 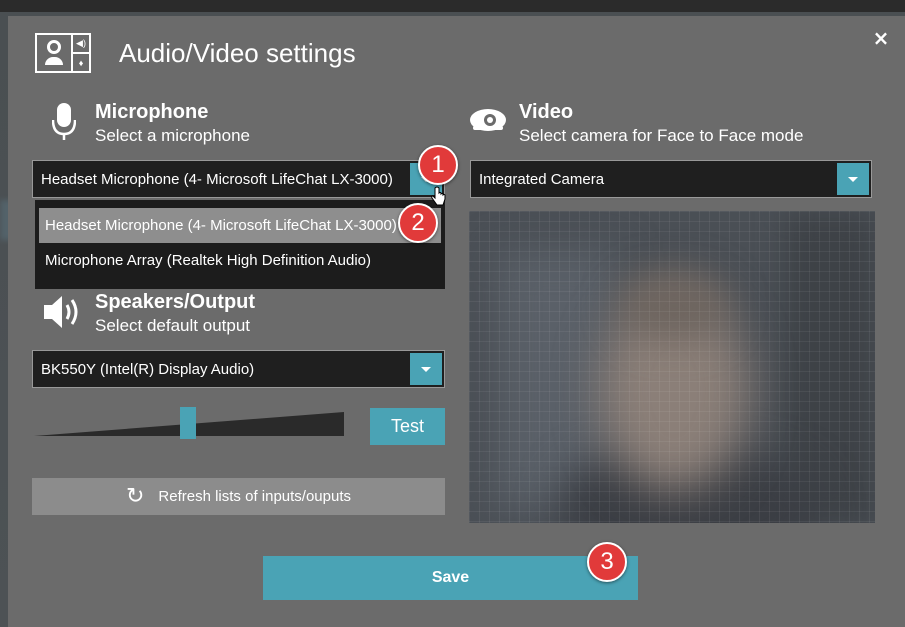 What do you see at coordinates (407, 426) in the screenshot?
I see `test-button: Test` at bounding box center [407, 426].